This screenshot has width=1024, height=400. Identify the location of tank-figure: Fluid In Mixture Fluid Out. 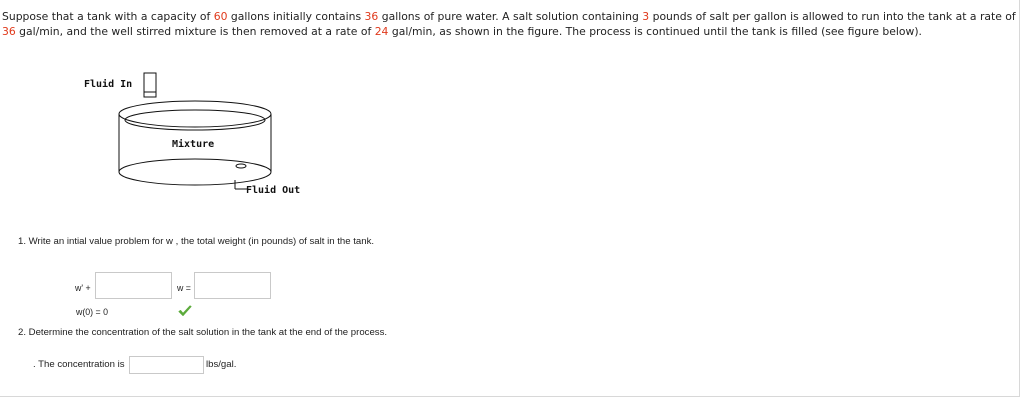
(192, 134).